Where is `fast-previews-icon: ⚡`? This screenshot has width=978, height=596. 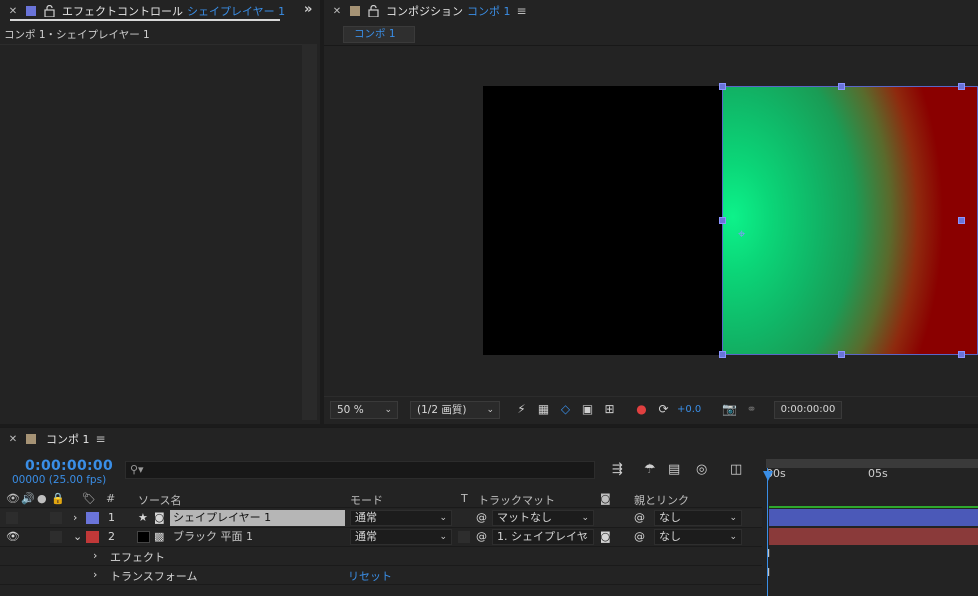 fast-previews-icon: ⚡ is located at coordinates (521, 409).